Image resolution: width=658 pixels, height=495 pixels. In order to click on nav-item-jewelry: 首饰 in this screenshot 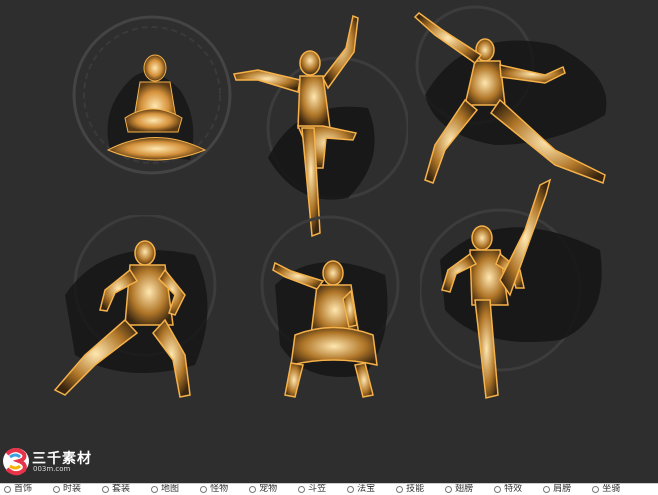, I will do `click(18, 489)`.